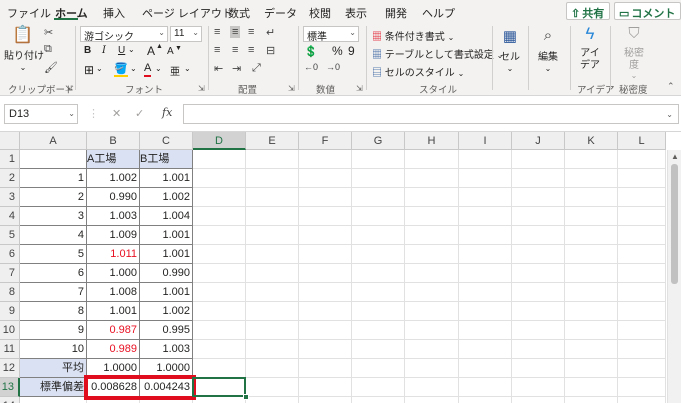  I want to click on number-launcher-icon: ⇲, so click(359, 88).